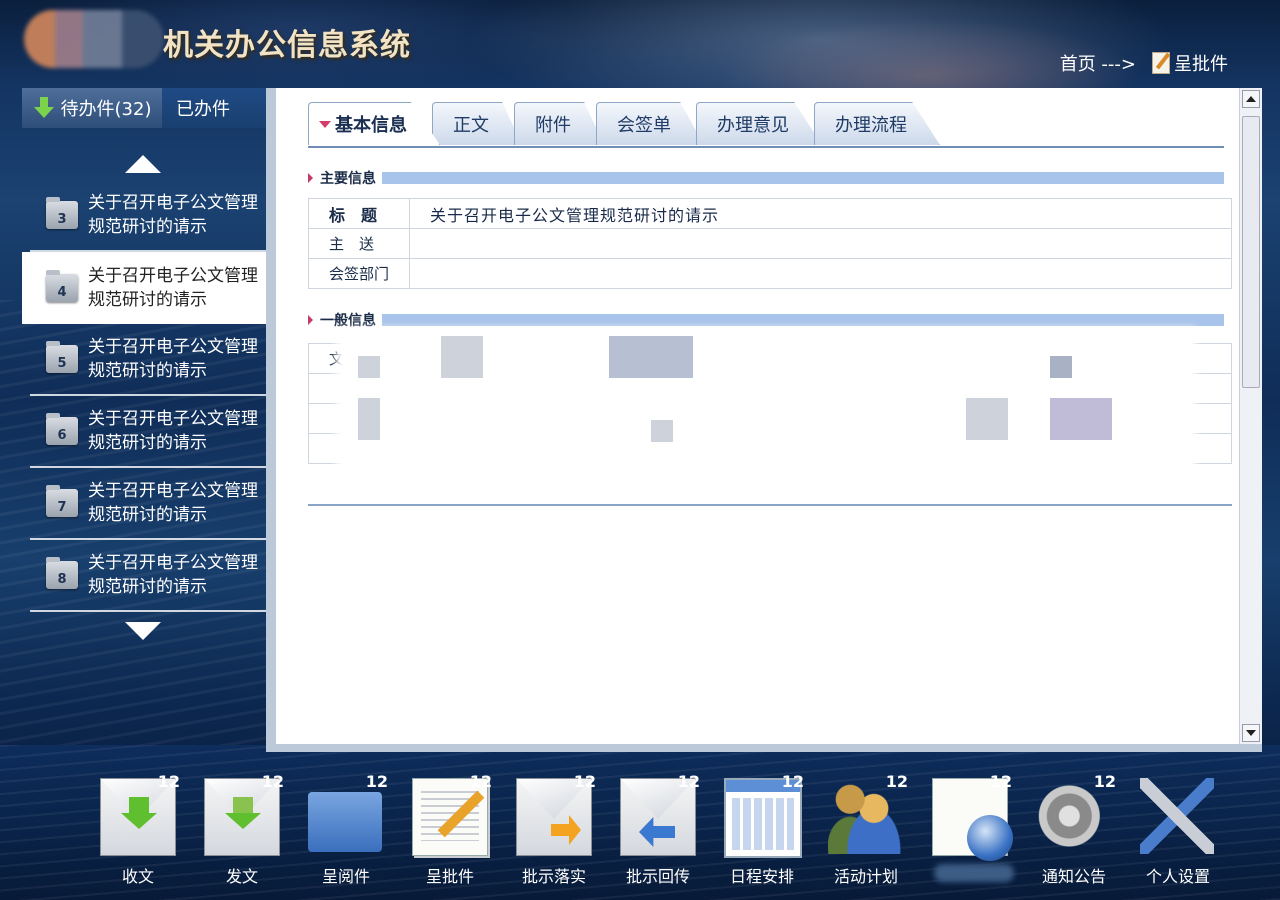 The height and width of the screenshot is (900, 1280). I want to click on folder-icon: 5, so click(62, 357).